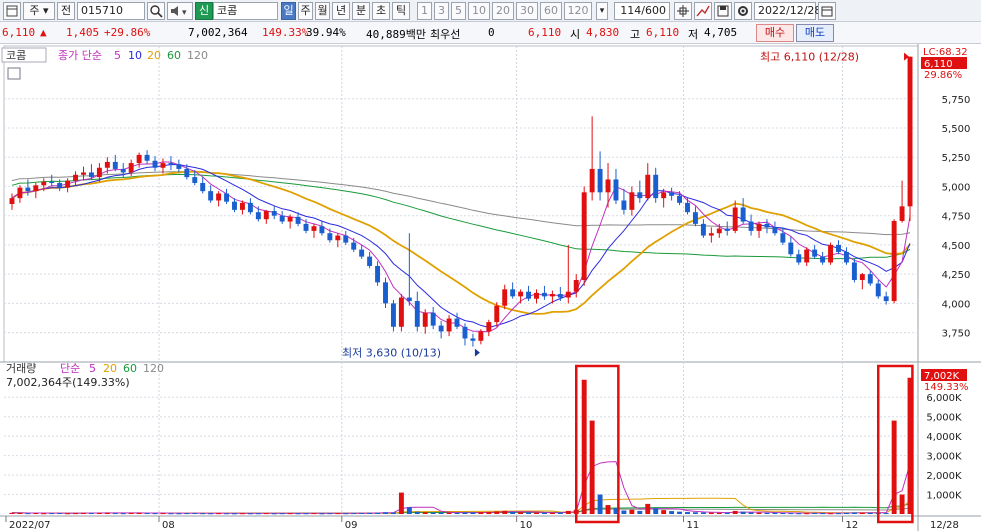 This screenshot has width=981, height=531. I want to click on period-second: 초, so click(381, 11).